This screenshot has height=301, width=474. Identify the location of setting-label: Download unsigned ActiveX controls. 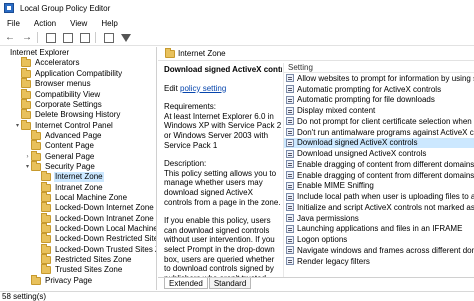
(362, 154).